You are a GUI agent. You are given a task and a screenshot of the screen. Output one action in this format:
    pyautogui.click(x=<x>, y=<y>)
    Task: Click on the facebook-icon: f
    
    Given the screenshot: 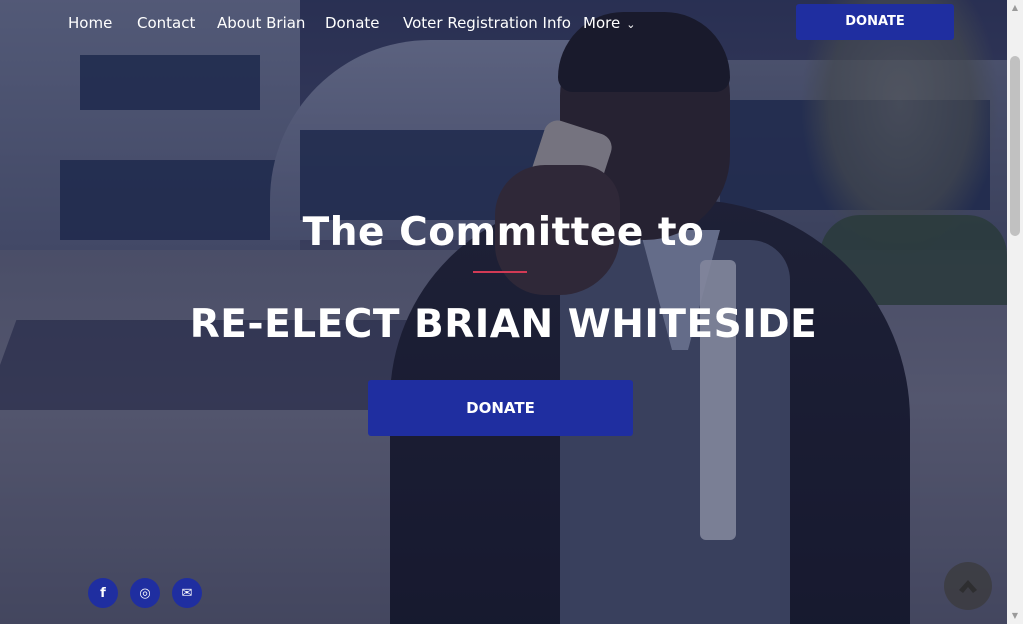 What is the action you would take?
    pyautogui.click(x=103, y=593)
    